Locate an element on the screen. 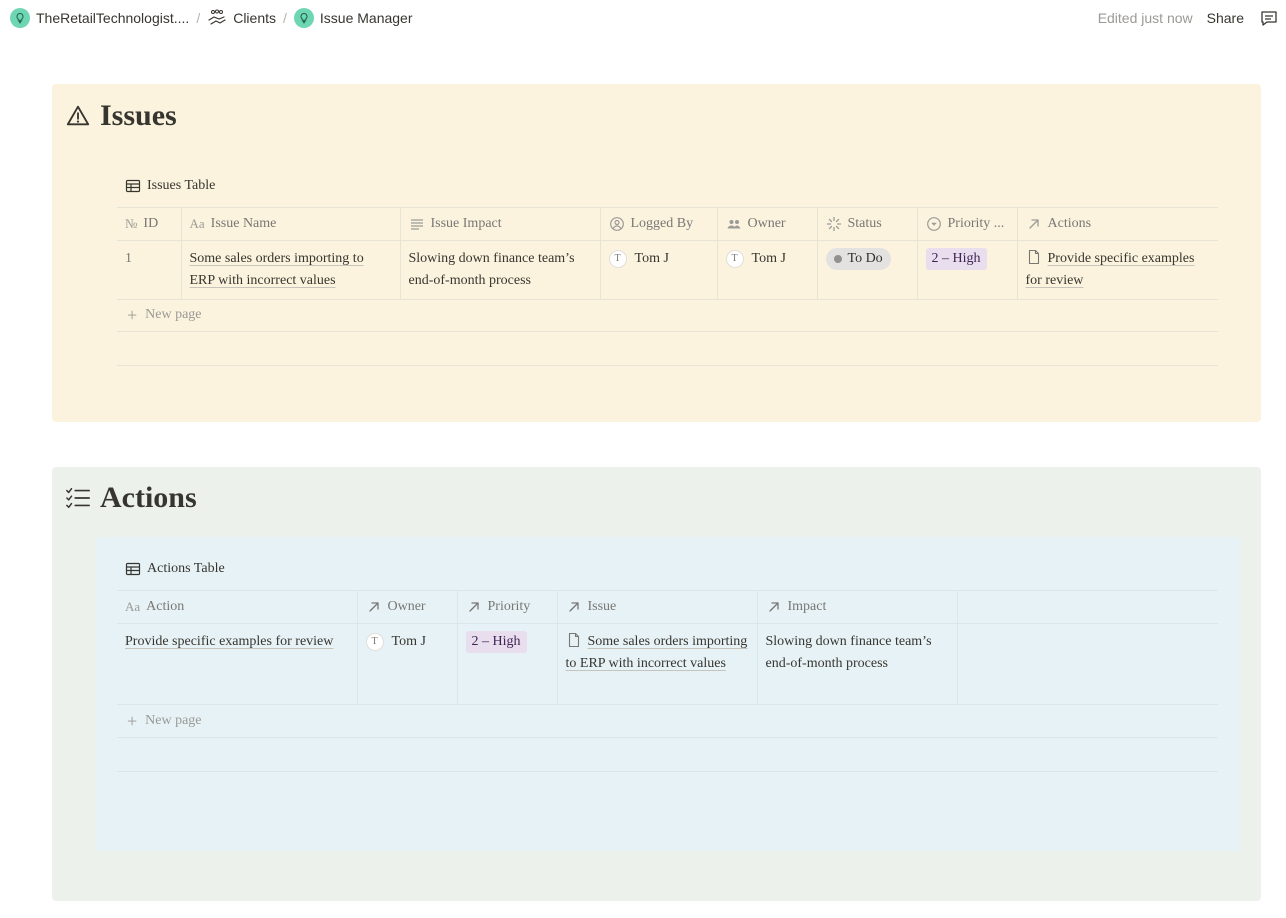 The height and width of the screenshot is (918, 1286). issues-title: Issues is located at coordinates (138, 115).